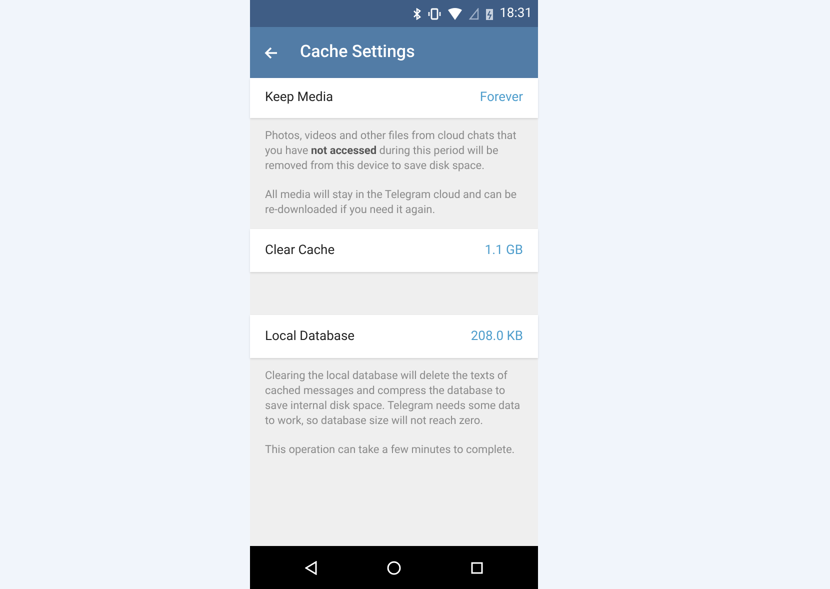 The height and width of the screenshot is (589, 830). I want to click on description-text: All media will stay in the Telegram cloud and can be re-downloaded if you need it again., so click(391, 202).